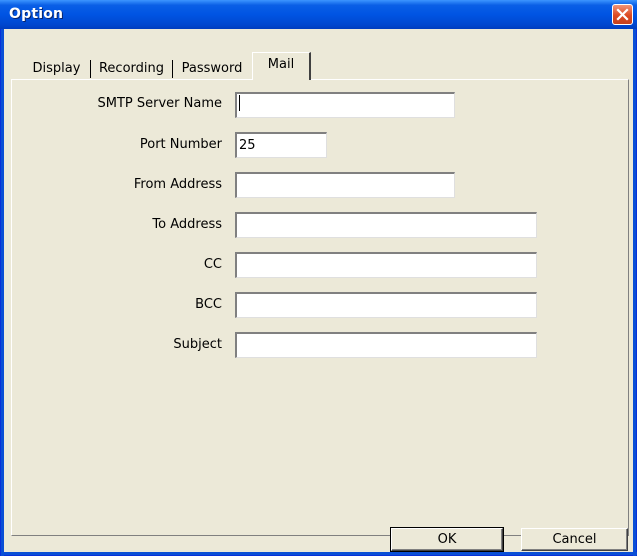 Image resolution: width=637 pixels, height=556 pixels. I want to click on text-caret, so click(239, 103).